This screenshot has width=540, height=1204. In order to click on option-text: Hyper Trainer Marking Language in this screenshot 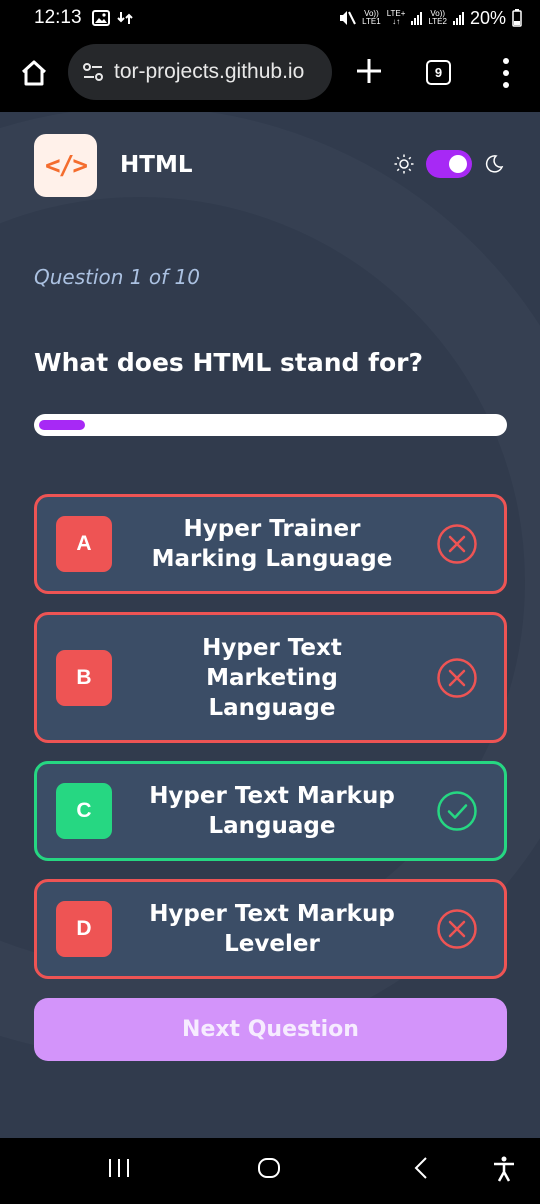, I will do `click(272, 544)`.